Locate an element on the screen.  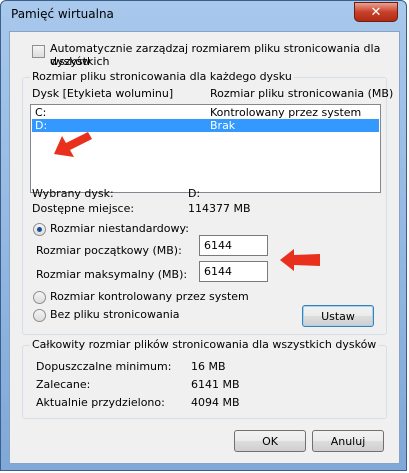
drive-row-c: C: Kontrolowany przez system is located at coordinates (205, 112).